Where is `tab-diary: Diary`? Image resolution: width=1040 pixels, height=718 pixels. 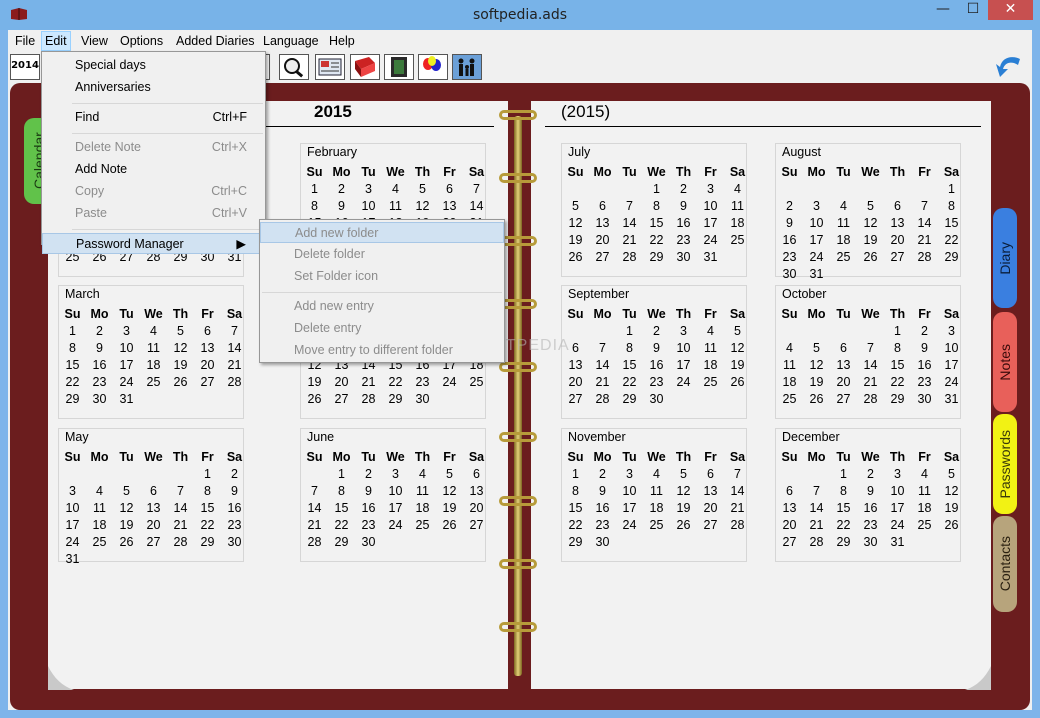 tab-diary: Diary is located at coordinates (1005, 258).